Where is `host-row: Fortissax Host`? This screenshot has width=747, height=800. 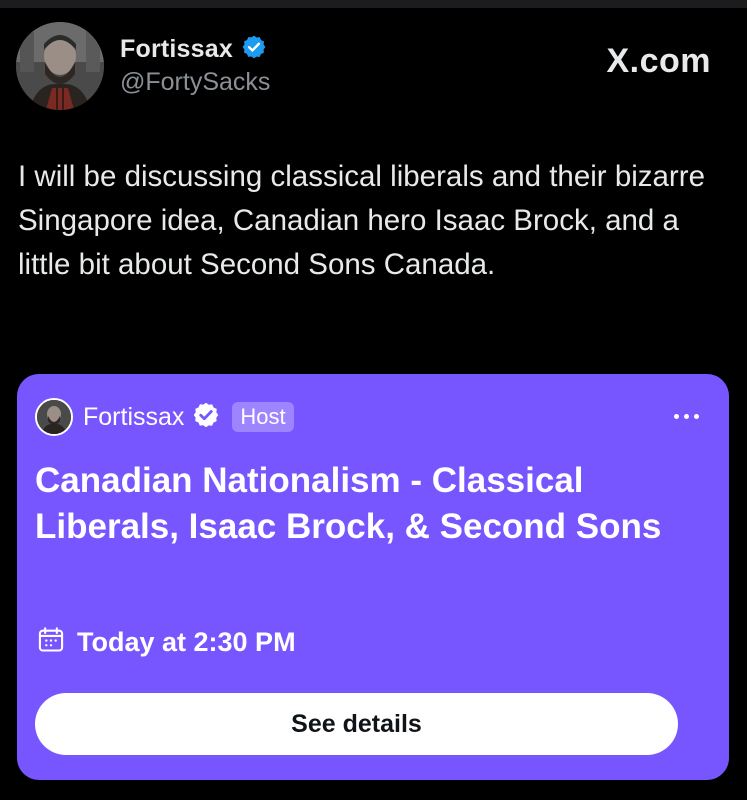
host-row: Fortissax Host is located at coordinates (164, 417).